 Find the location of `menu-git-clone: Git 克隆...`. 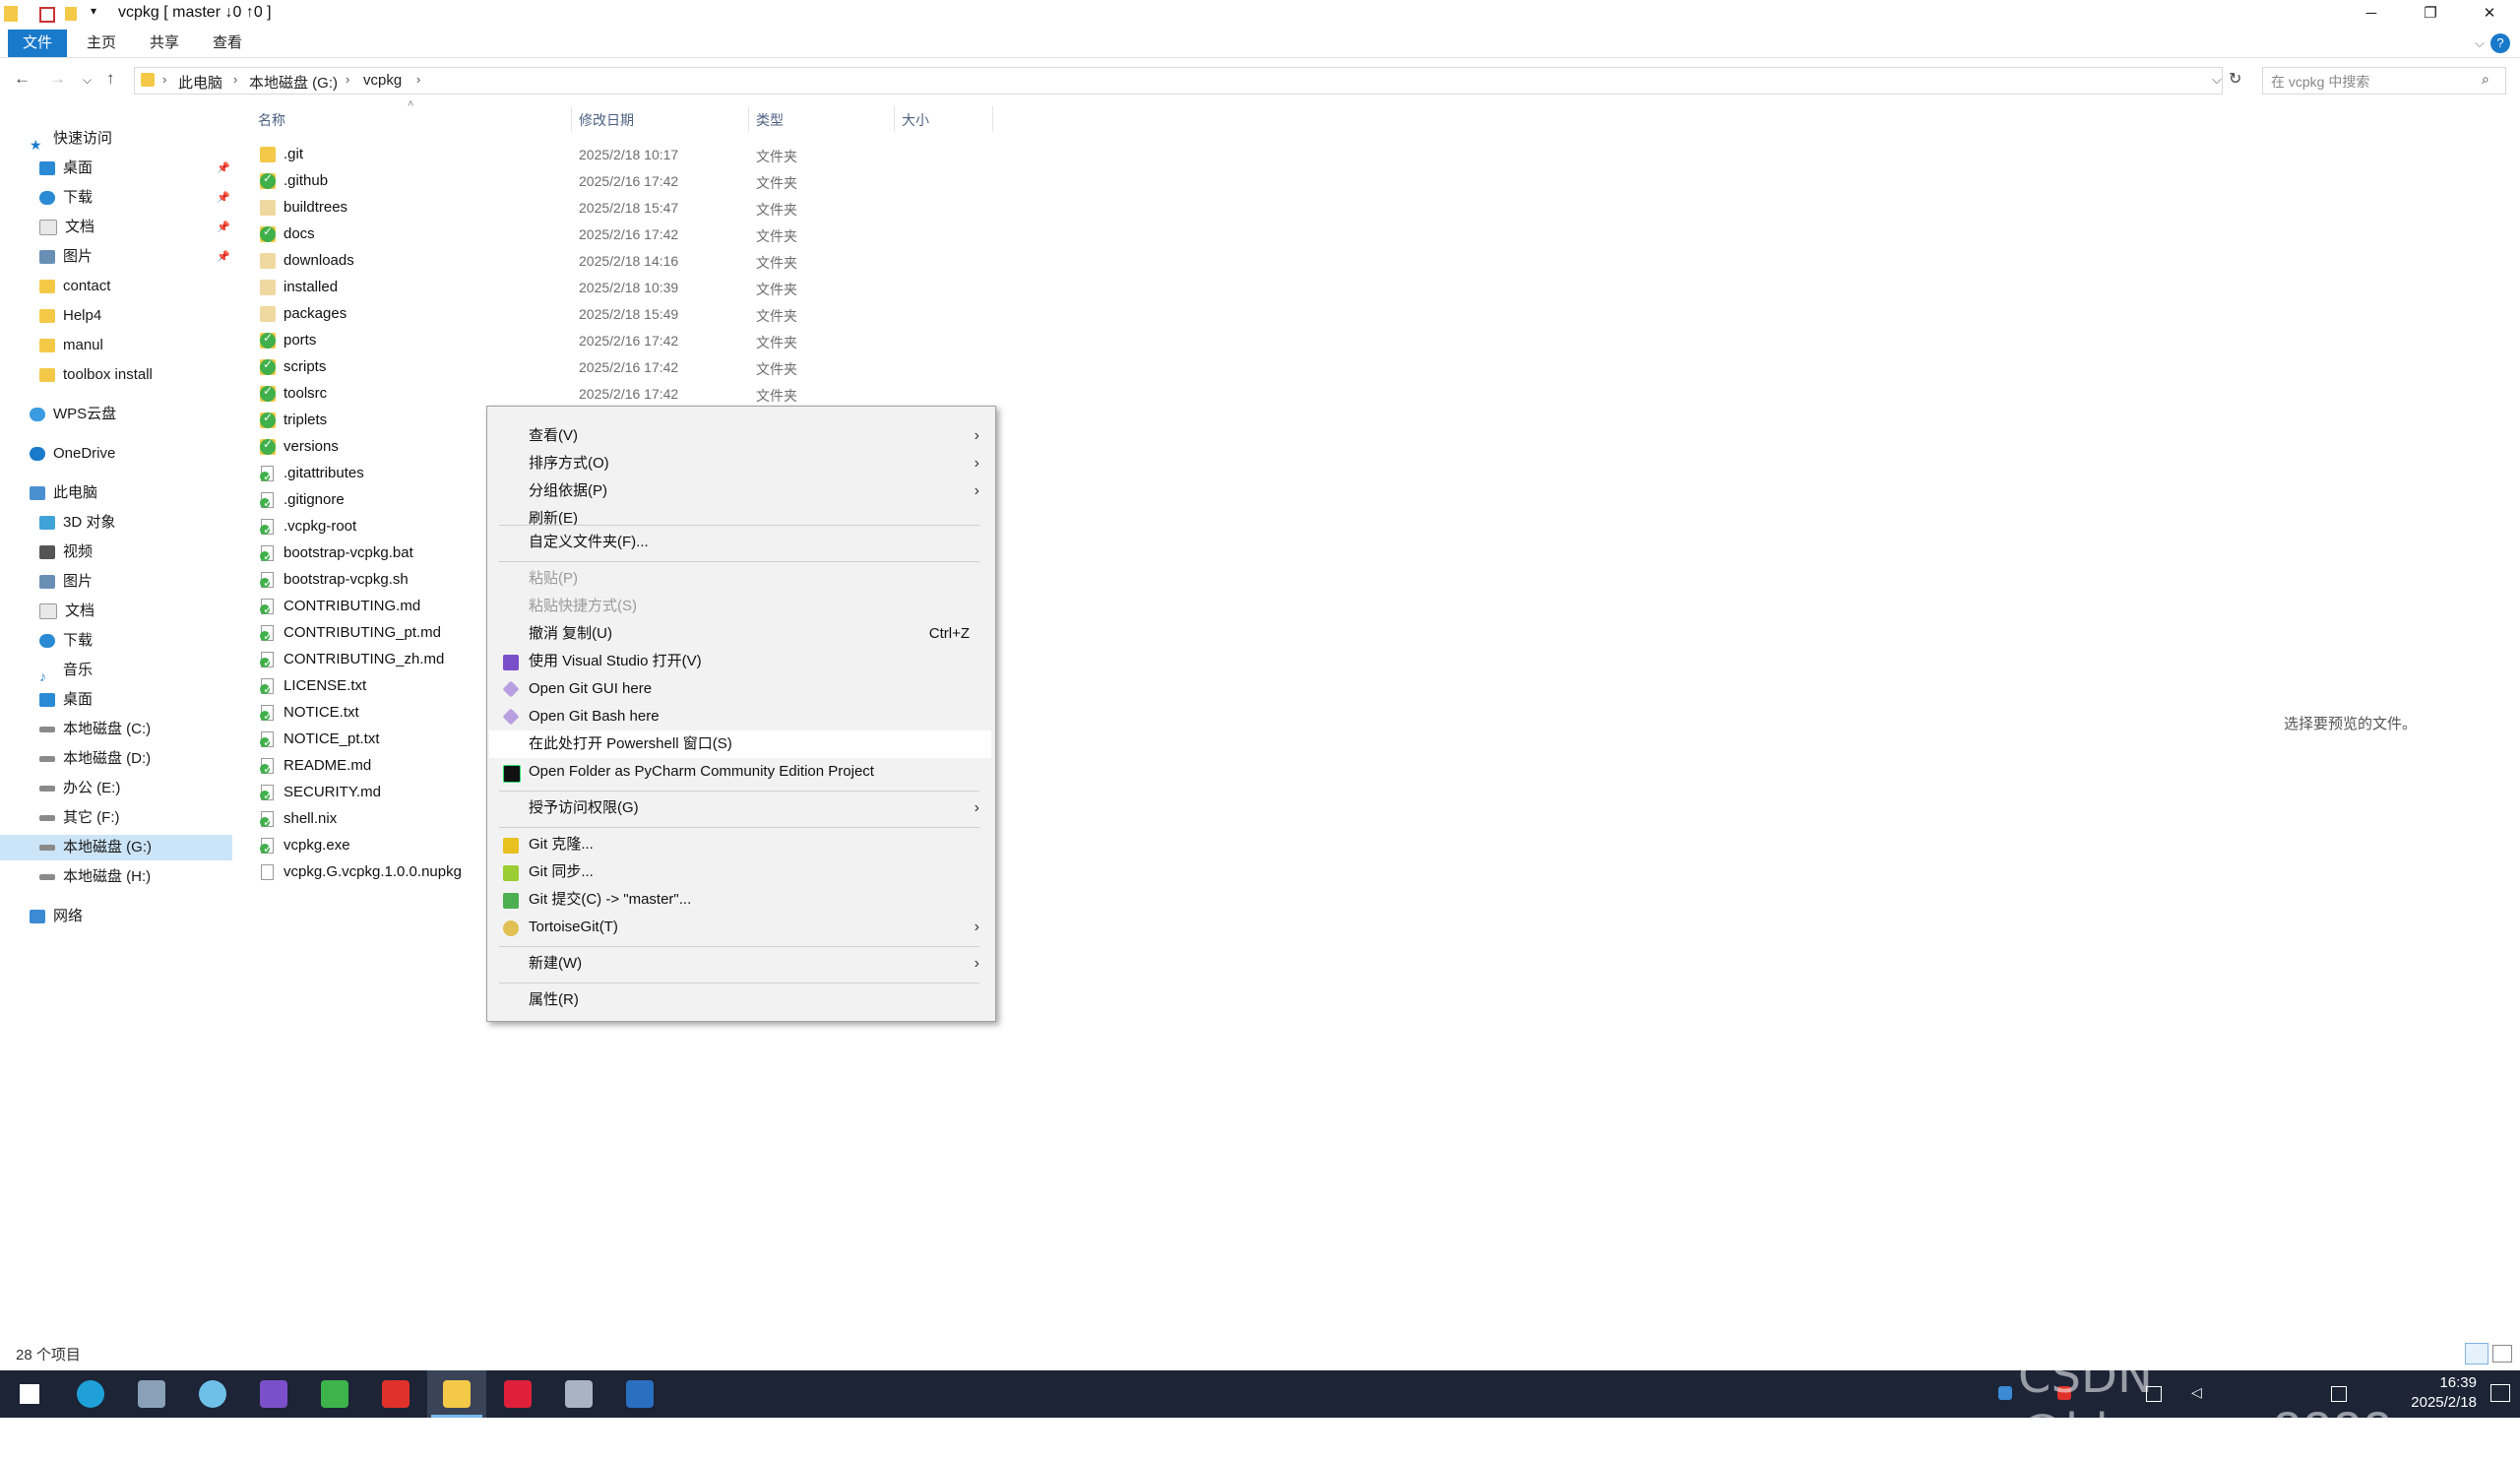

menu-git-clone: Git 克隆... is located at coordinates (740, 844).